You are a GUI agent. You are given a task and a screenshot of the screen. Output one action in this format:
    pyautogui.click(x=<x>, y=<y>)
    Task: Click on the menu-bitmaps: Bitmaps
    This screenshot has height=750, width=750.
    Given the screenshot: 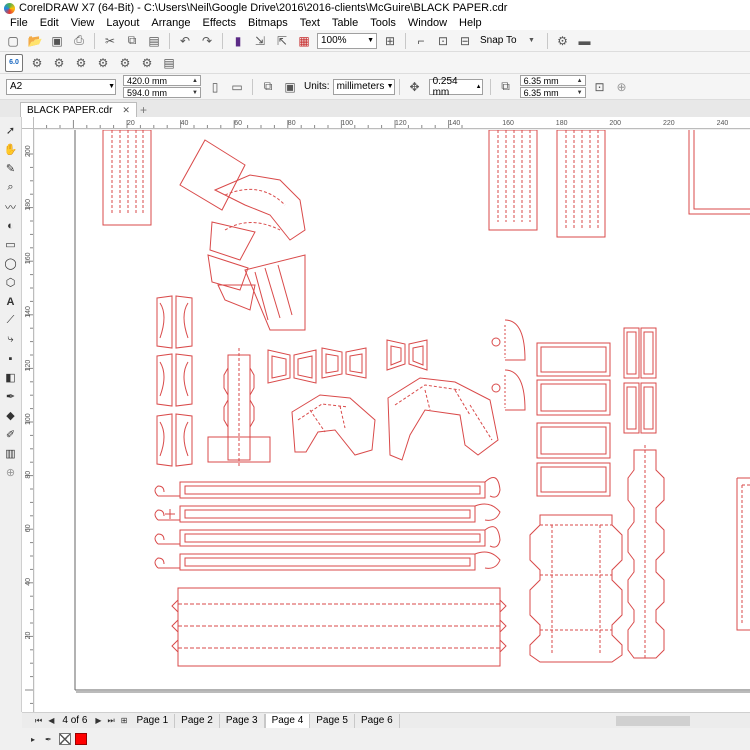 What is the action you would take?
    pyautogui.click(x=268, y=23)
    